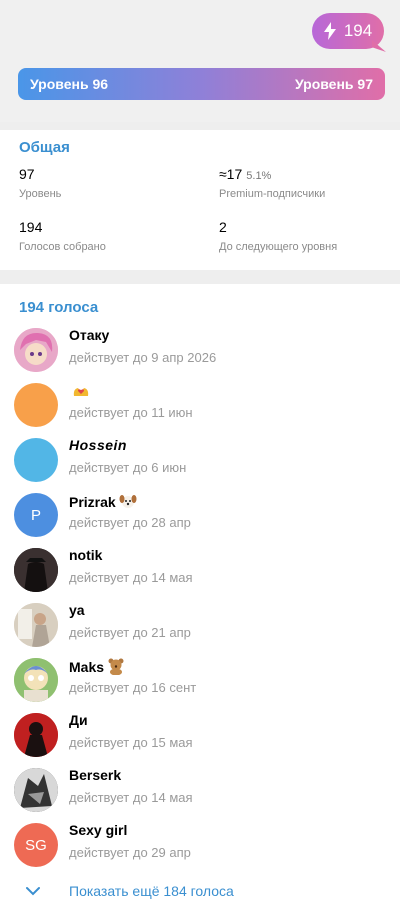 This screenshot has height=911, width=400. I want to click on stat-premium: ≈17 5.1% Premium-подписчики, so click(272, 183).